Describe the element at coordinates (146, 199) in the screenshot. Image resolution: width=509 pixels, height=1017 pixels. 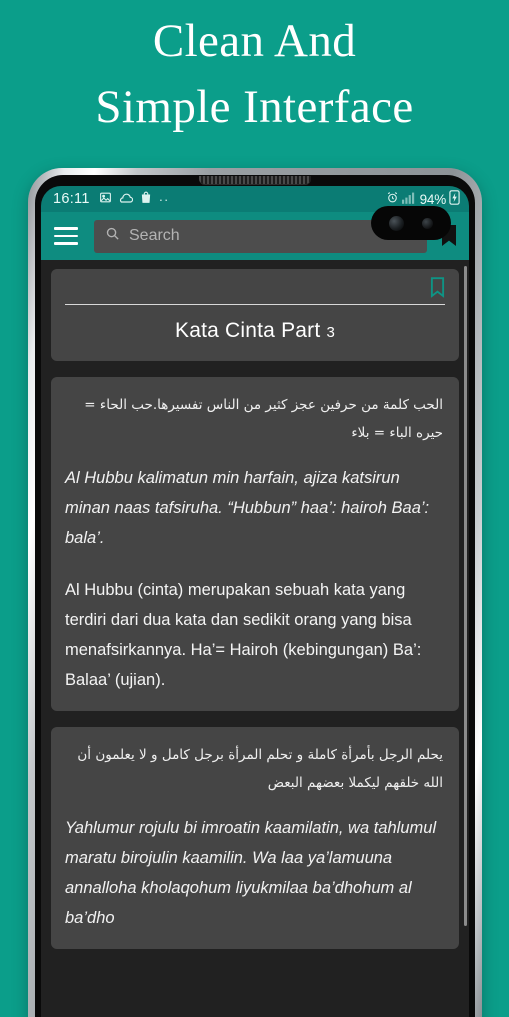
I see `shopping-bag-icon` at that location.